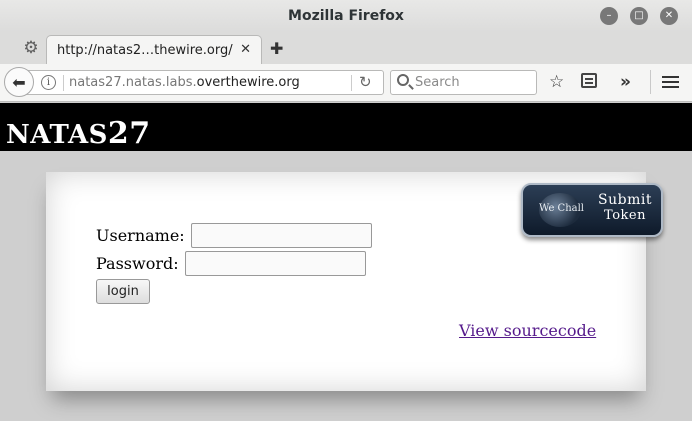 The height and width of the screenshot is (421, 692). What do you see at coordinates (245, 49) in the screenshot?
I see `close-tab-icon: ✕` at bounding box center [245, 49].